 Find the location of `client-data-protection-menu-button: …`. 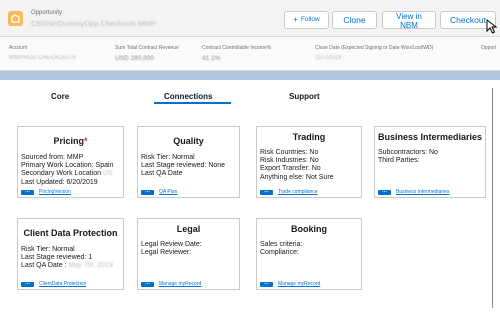

client-data-protection-menu-button: … is located at coordinates (27, 283).